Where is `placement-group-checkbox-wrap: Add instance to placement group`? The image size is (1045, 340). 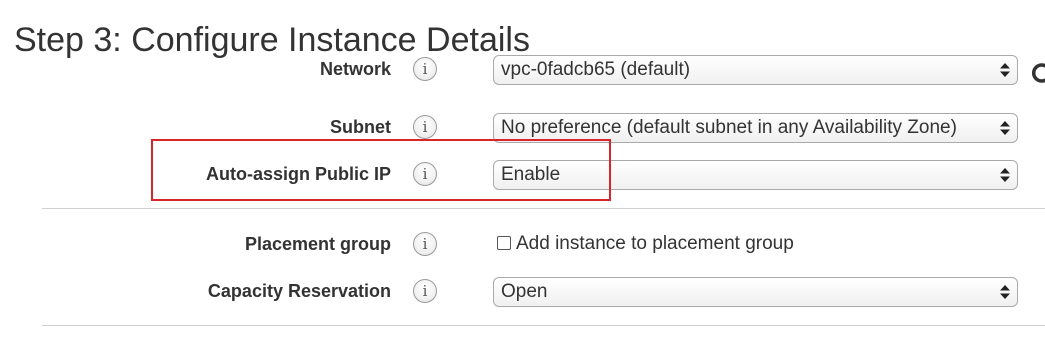 placement-group-checkbox-wrap: Add instance to placement group is located at coordinates (645, 244).